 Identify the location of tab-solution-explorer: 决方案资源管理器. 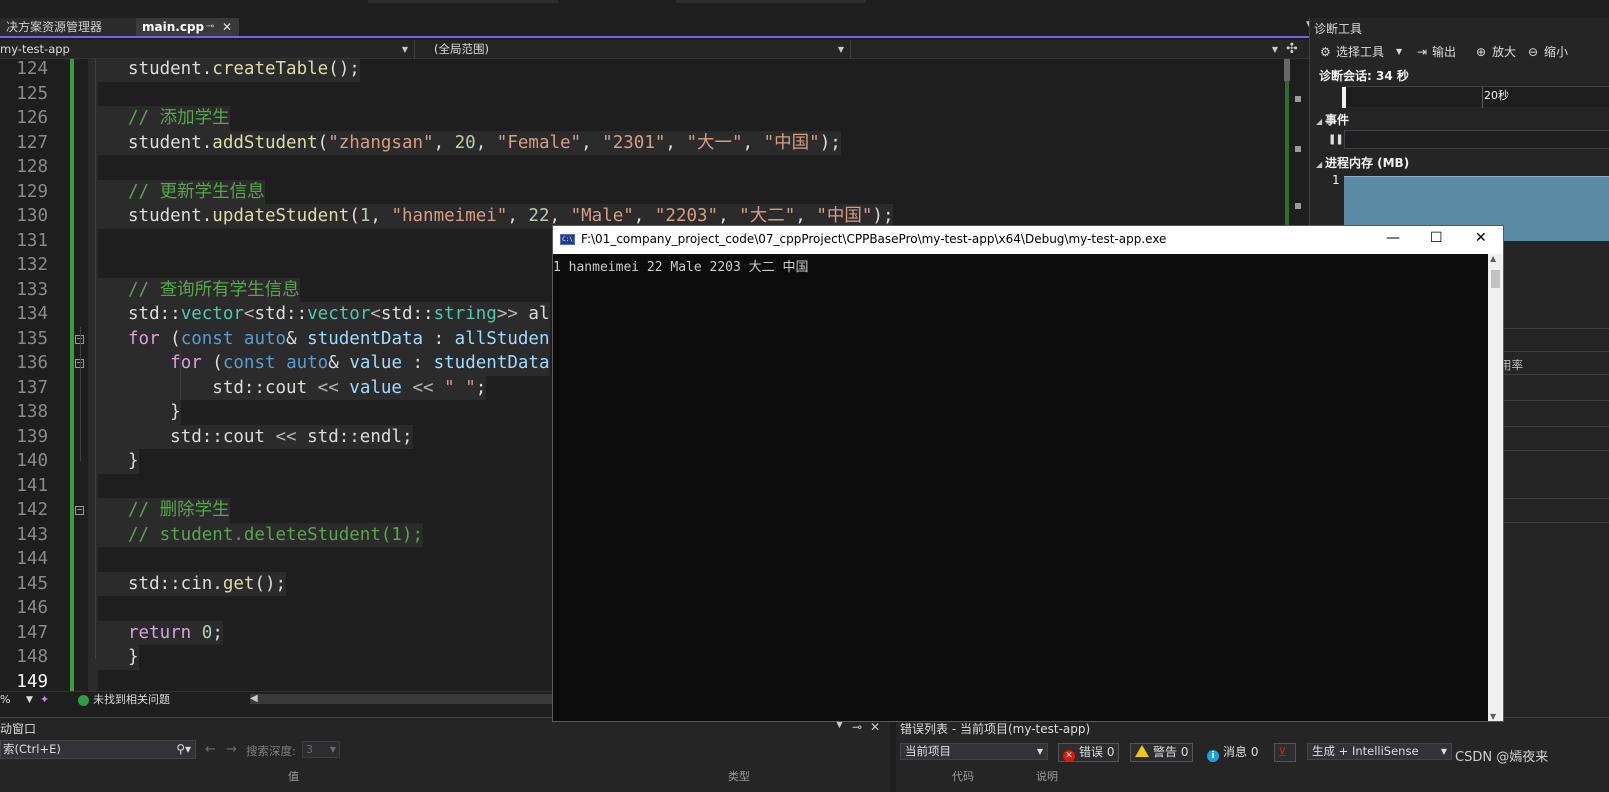
(68, 27).